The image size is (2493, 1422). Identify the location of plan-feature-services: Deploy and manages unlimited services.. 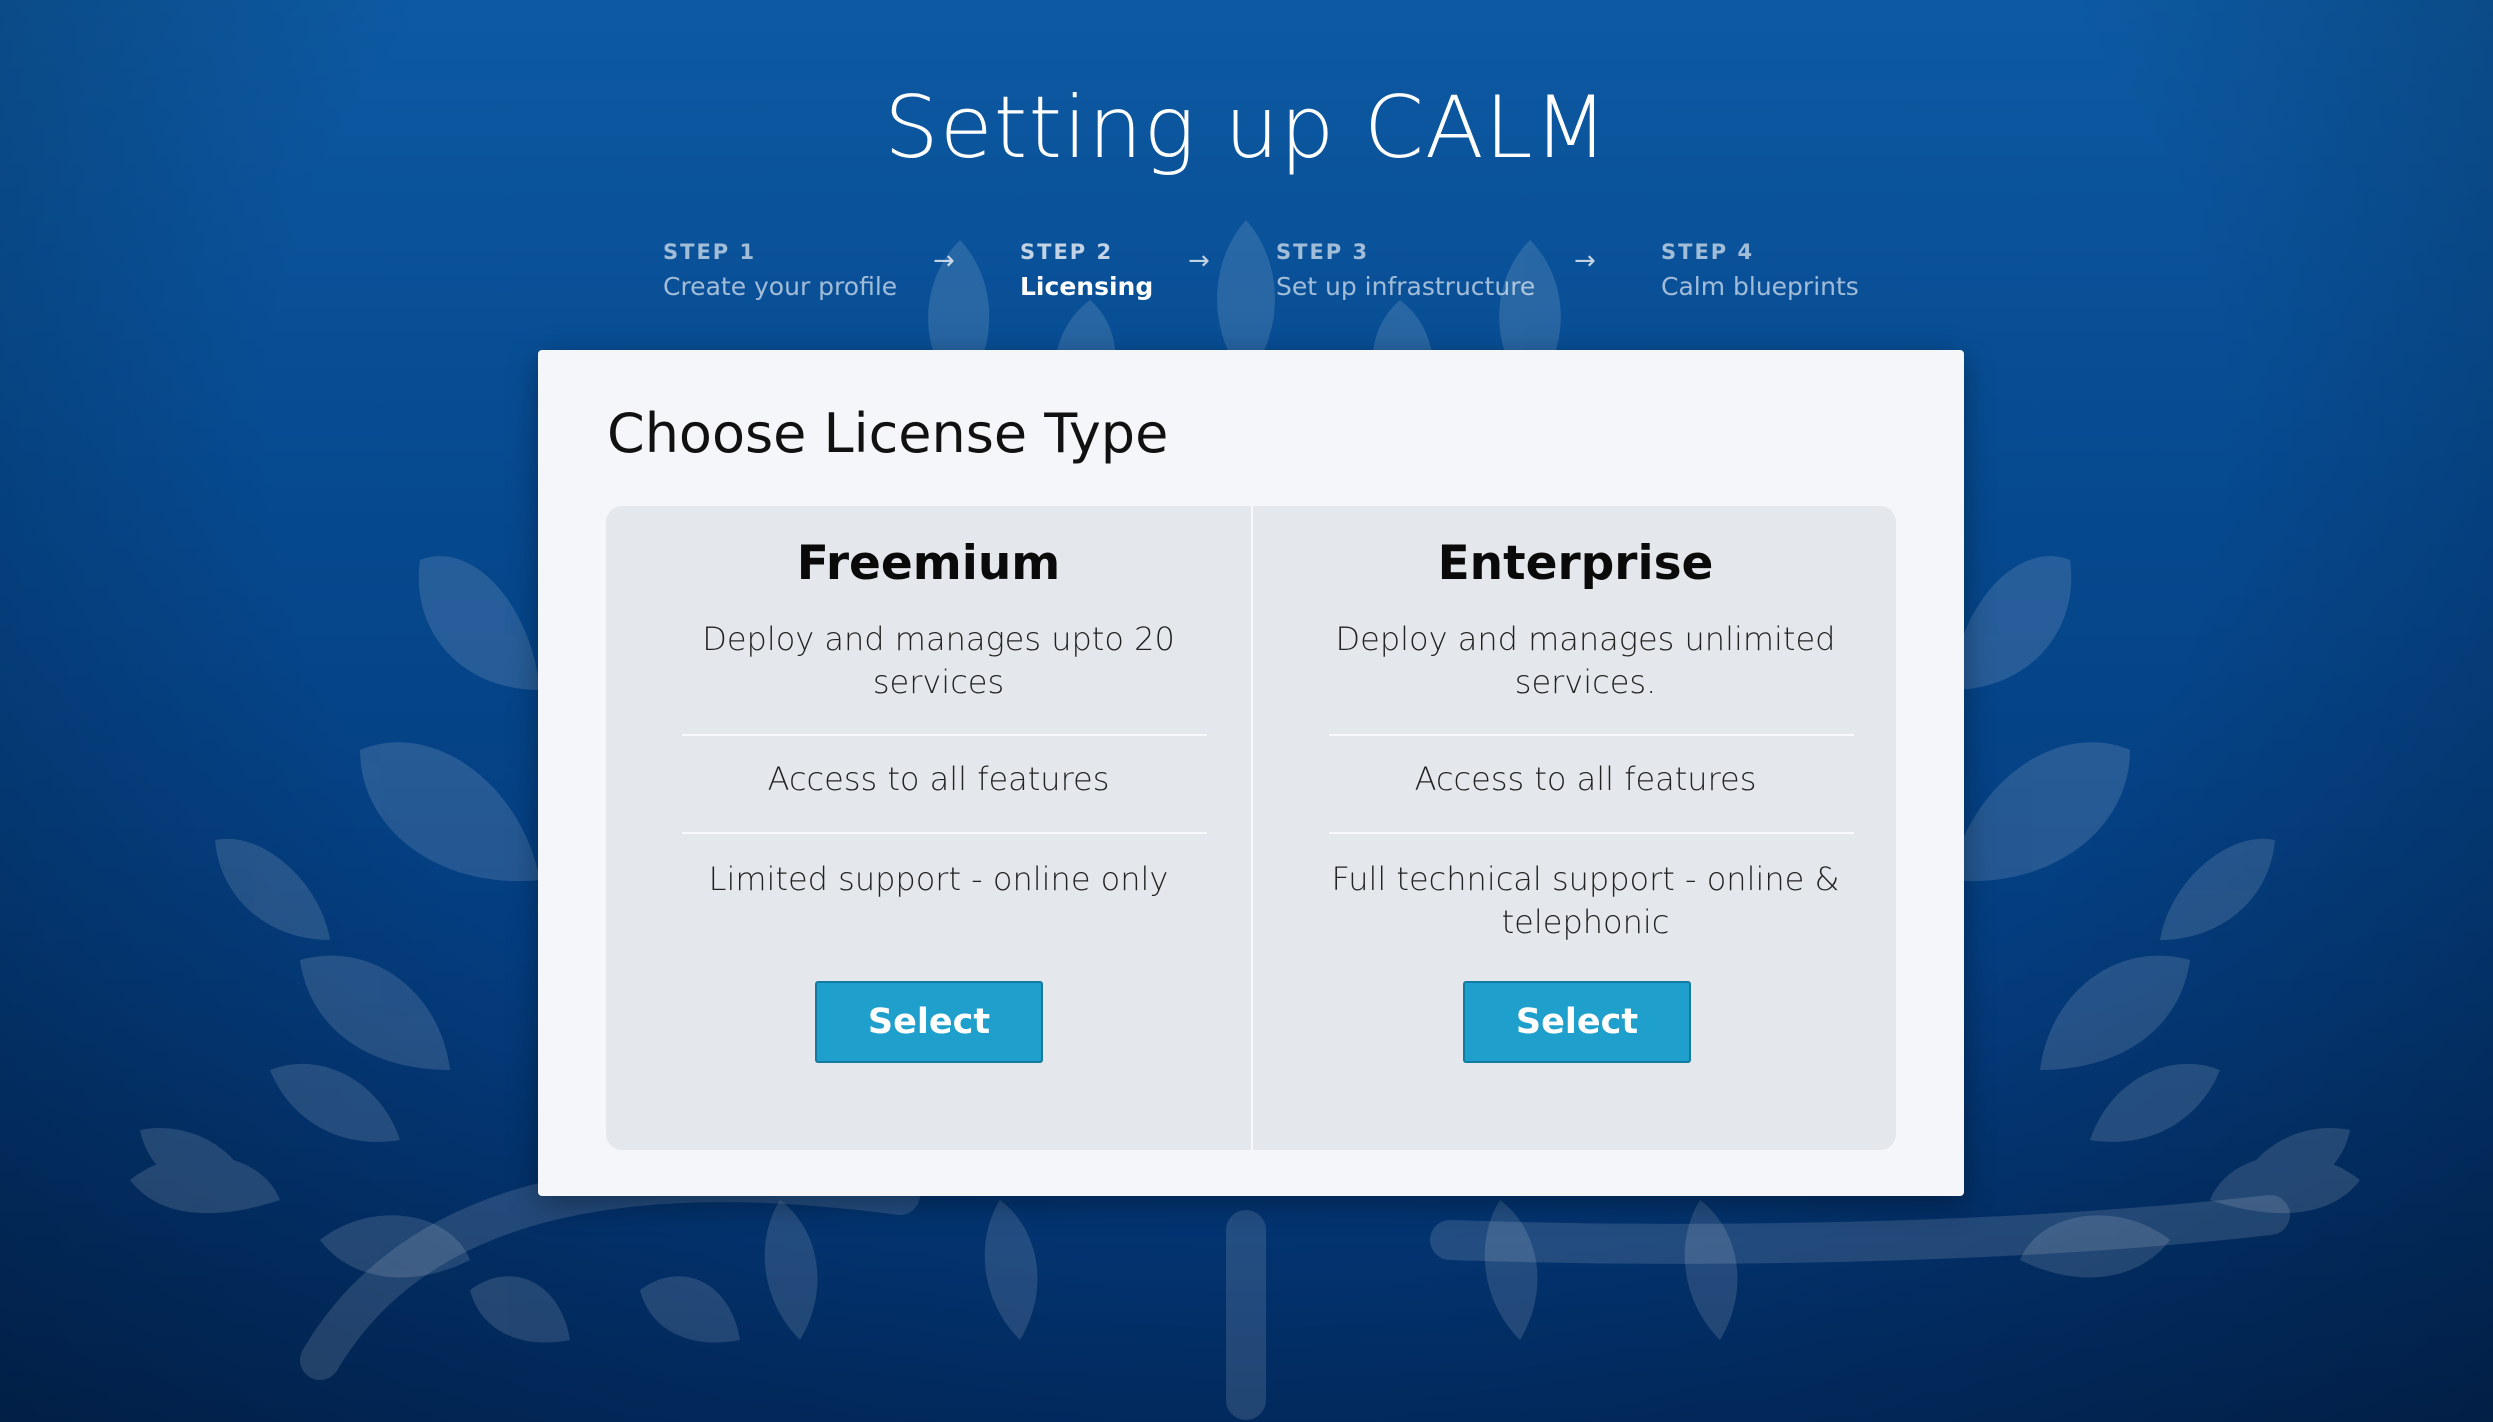
(1585, 660).